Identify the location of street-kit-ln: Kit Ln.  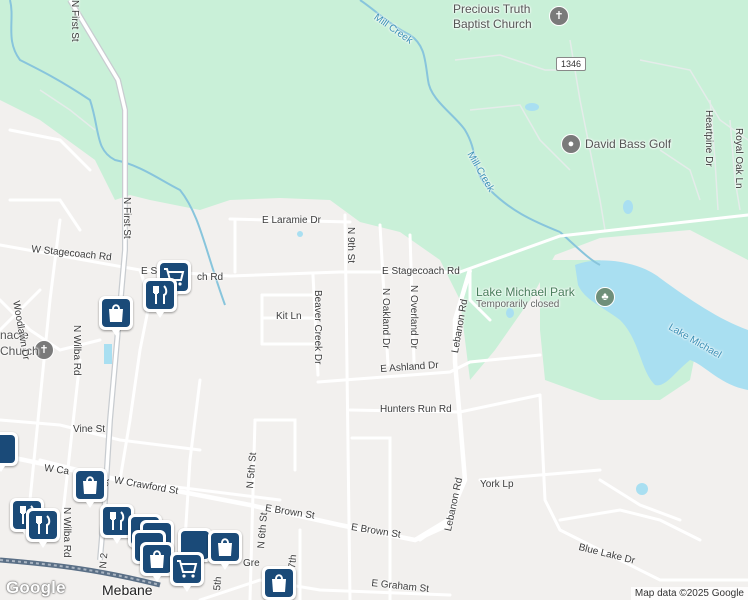
(289, 316).